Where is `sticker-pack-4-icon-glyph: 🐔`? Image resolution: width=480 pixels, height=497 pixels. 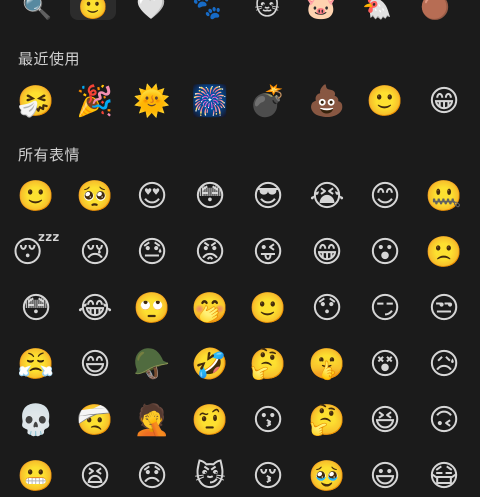
sticker-pack-4-icon-glyph: 🐔 is located at coordinates (377, 10).